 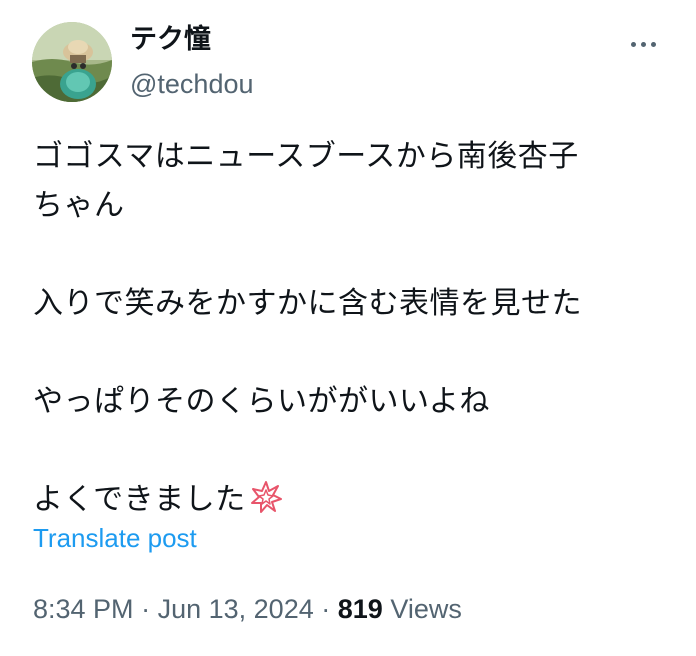 What do you see at coordinates (192, 84) in the screenshot?
I see `user-handle: @techdou` at bounding box center [192, 84].